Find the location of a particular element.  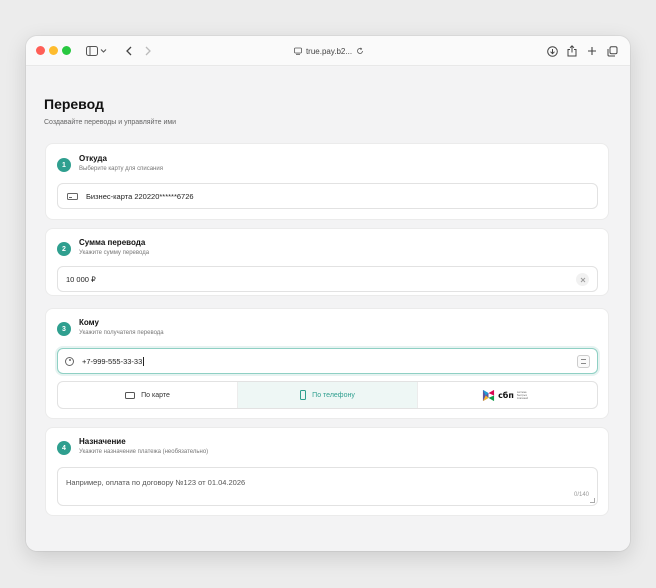

recipient-title: Кому is located at coordinates (89, 322).